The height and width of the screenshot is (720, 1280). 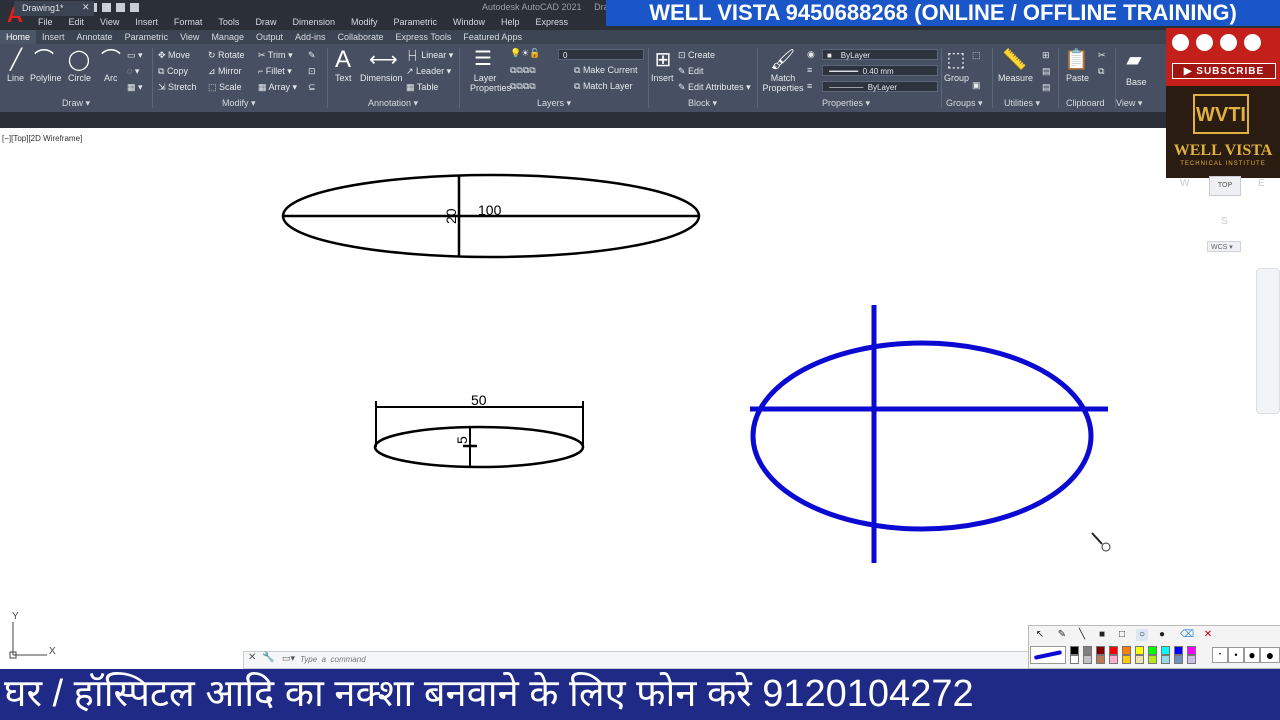 What do you see at coordinates (1101, 71) in the screenshot?
I see `copy-clip-icon: ⧉` at bounding box center [1101, 71].